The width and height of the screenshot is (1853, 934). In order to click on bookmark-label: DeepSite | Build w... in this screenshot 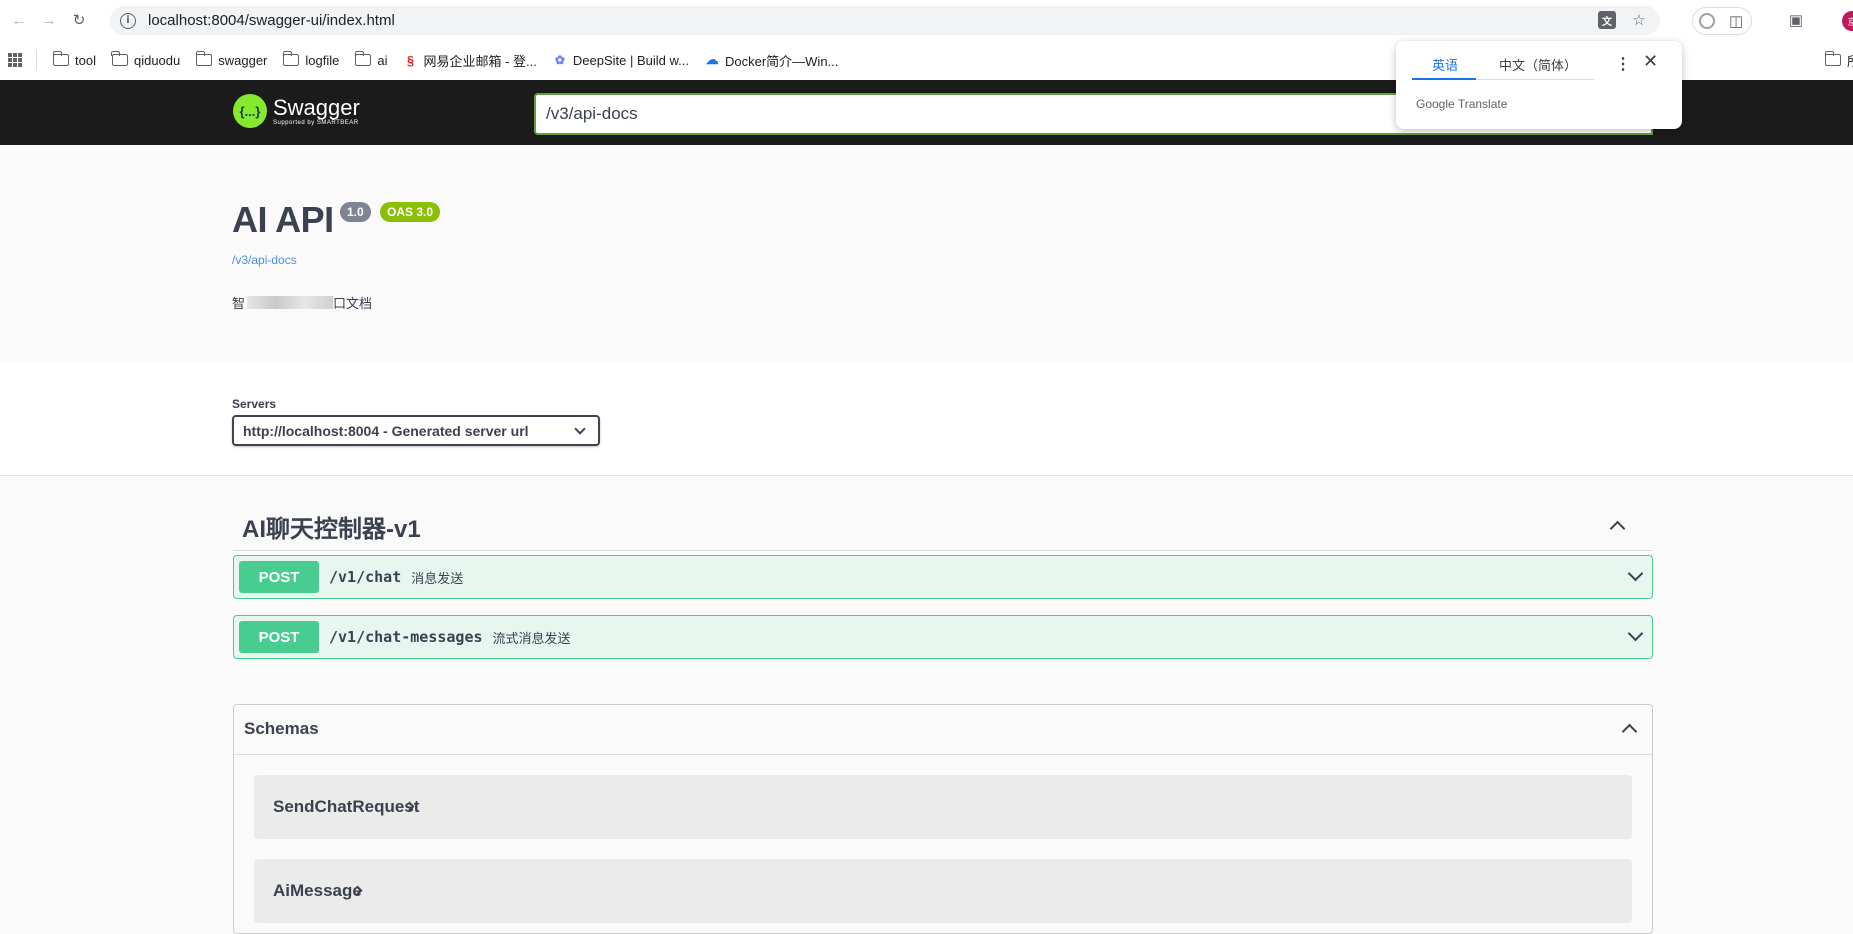, I will do `click(630, 60)`.